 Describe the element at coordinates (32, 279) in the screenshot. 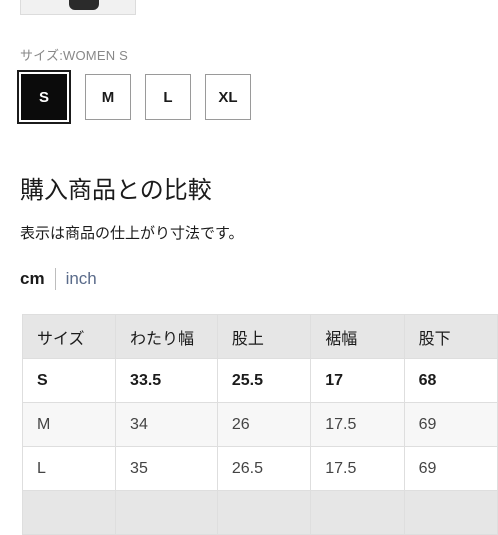

I see `unit-cm-button: cm` at that location.